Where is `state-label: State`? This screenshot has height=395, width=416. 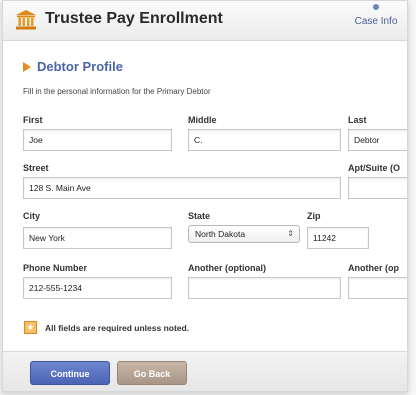 state-label: State is located at coordinates (199, 216).